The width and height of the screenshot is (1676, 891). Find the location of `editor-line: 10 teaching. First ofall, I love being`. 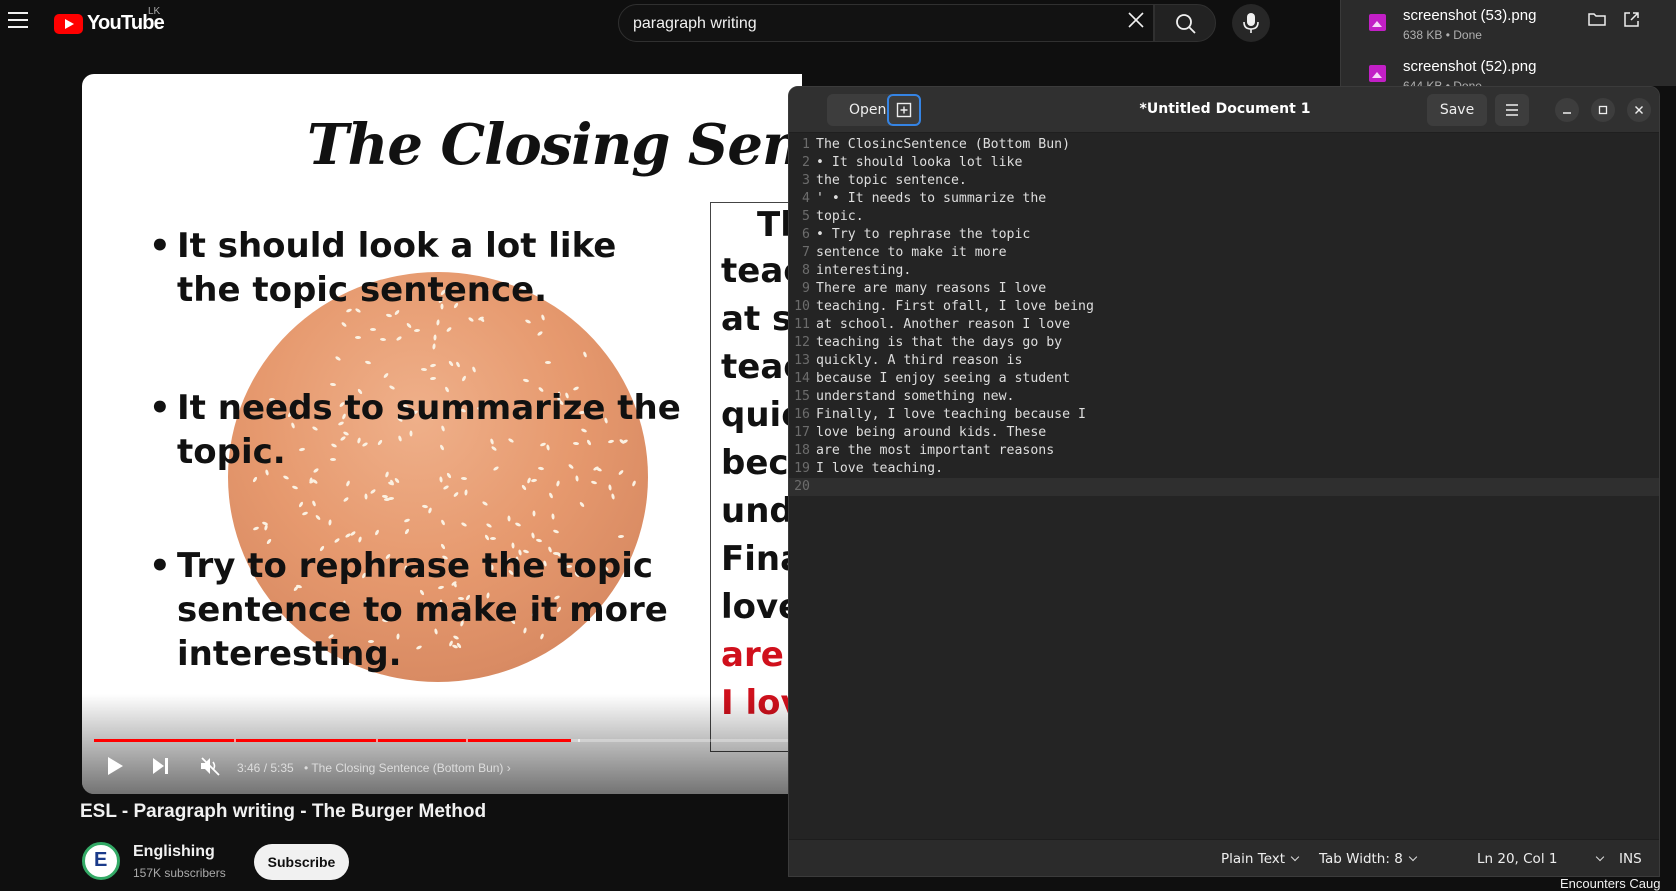

editor-line: 10 teaching. First ofall, I love being is located at coordinates (1224, 307).